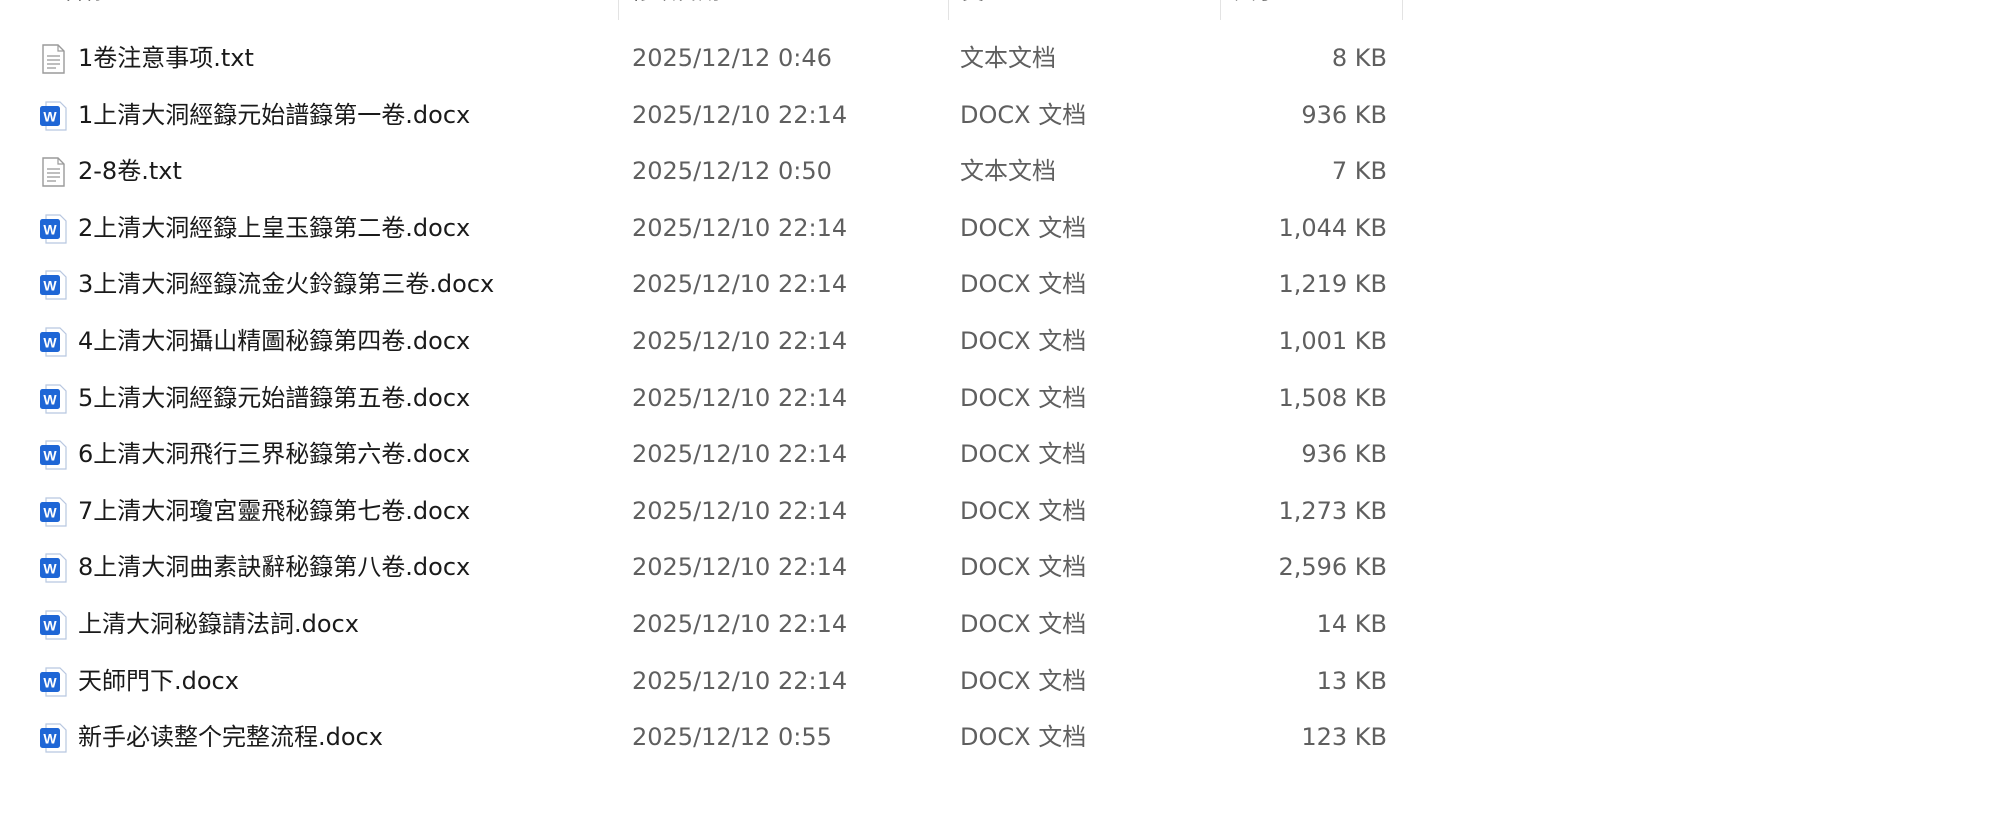  Describe the element at coordinates (785, 10) in the screenshot. I see `column-header-date: 修改日期` at that location.